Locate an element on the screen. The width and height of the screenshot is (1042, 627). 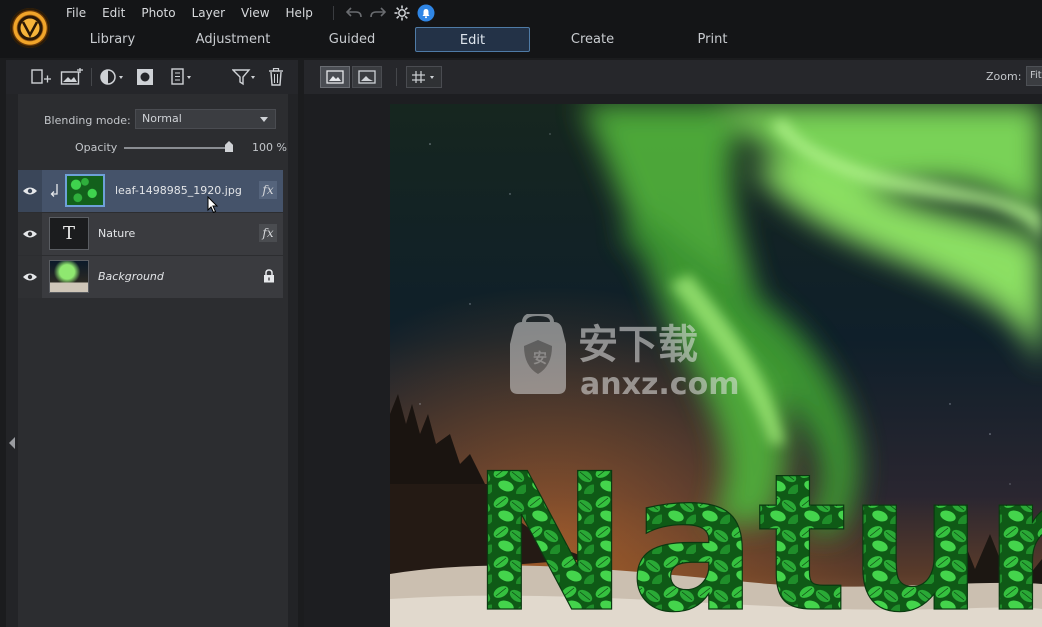
view-mode-single-button is located at coordinates (367, 77).